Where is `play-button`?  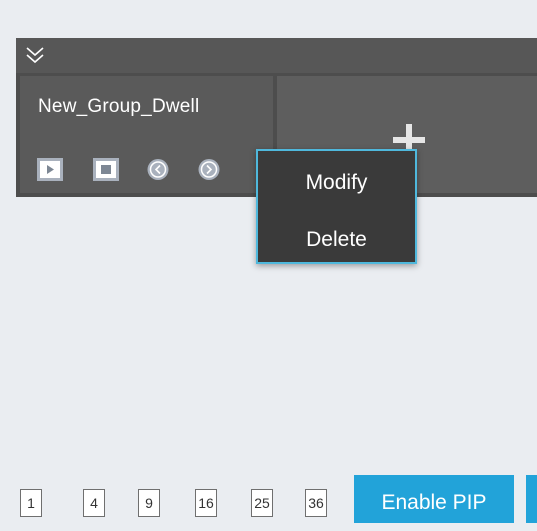
play-button is located at coordinates (50, 169).